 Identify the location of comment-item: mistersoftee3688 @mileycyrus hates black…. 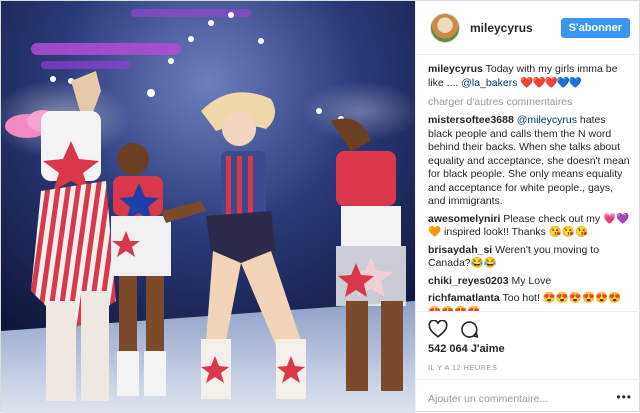
(530, 161).